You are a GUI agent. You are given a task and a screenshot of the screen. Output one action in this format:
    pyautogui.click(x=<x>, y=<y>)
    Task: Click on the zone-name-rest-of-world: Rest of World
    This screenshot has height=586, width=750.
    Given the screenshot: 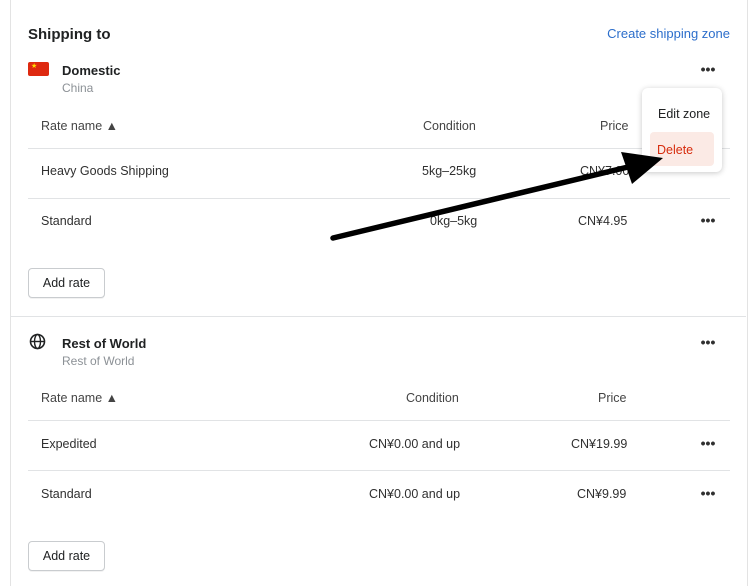 What is the action you would take?
    pyautogui.click(x=104, y=343)
    